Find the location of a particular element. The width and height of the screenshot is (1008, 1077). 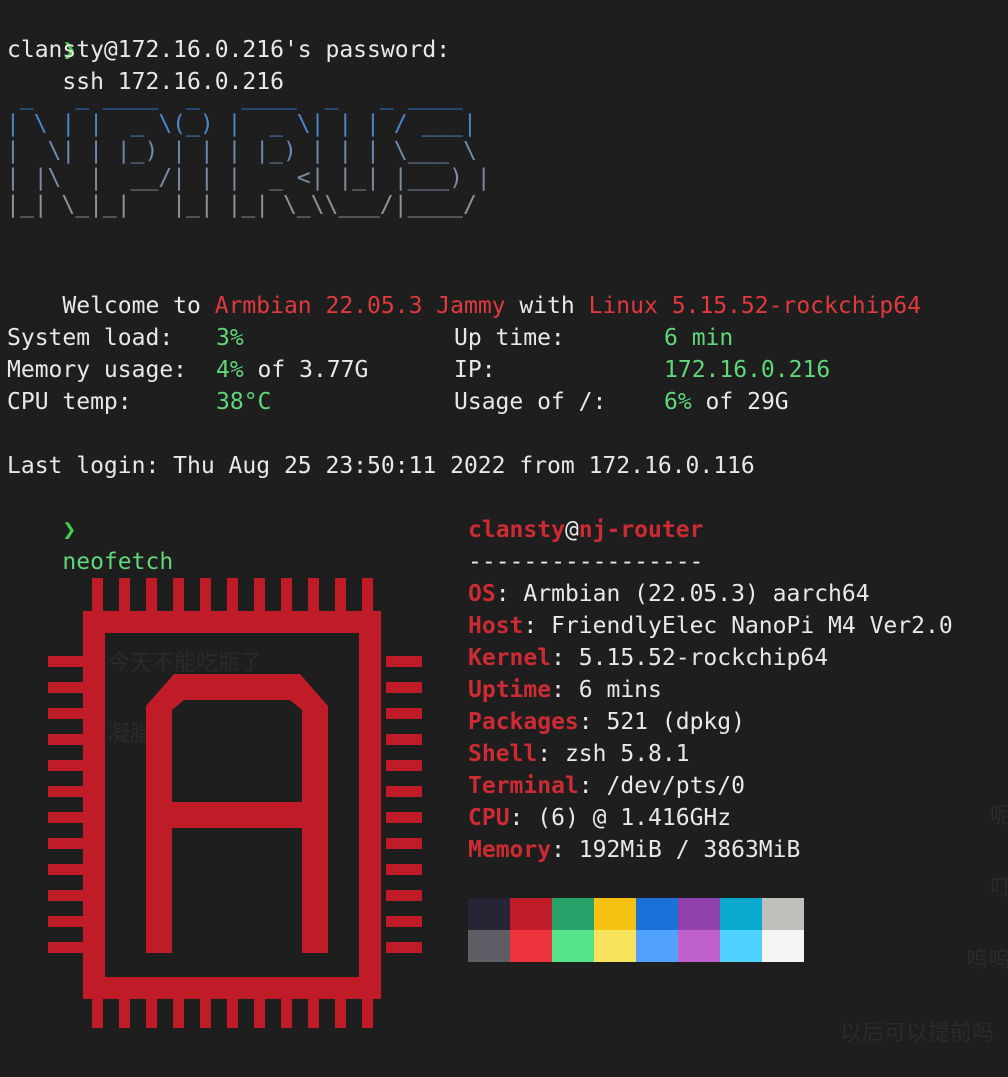

stat-up-time-value: 6 min is located at coordinates (699, 338).